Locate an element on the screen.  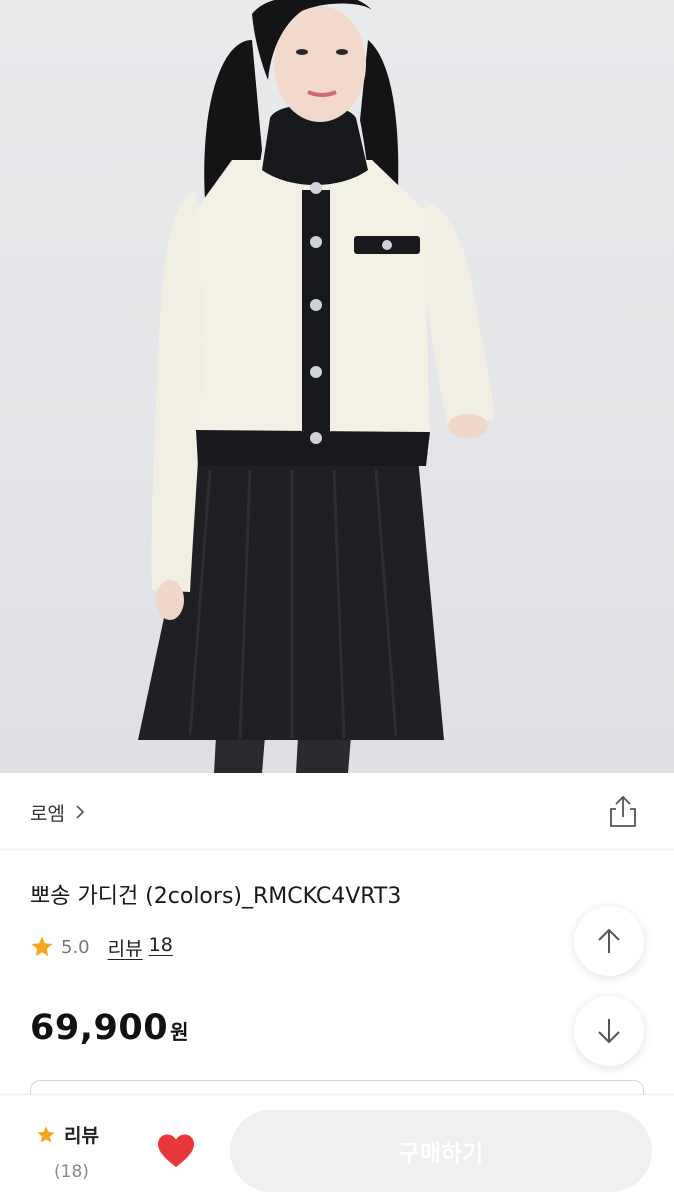
brand-name: 로엠 is located at coordinates (47, 813).